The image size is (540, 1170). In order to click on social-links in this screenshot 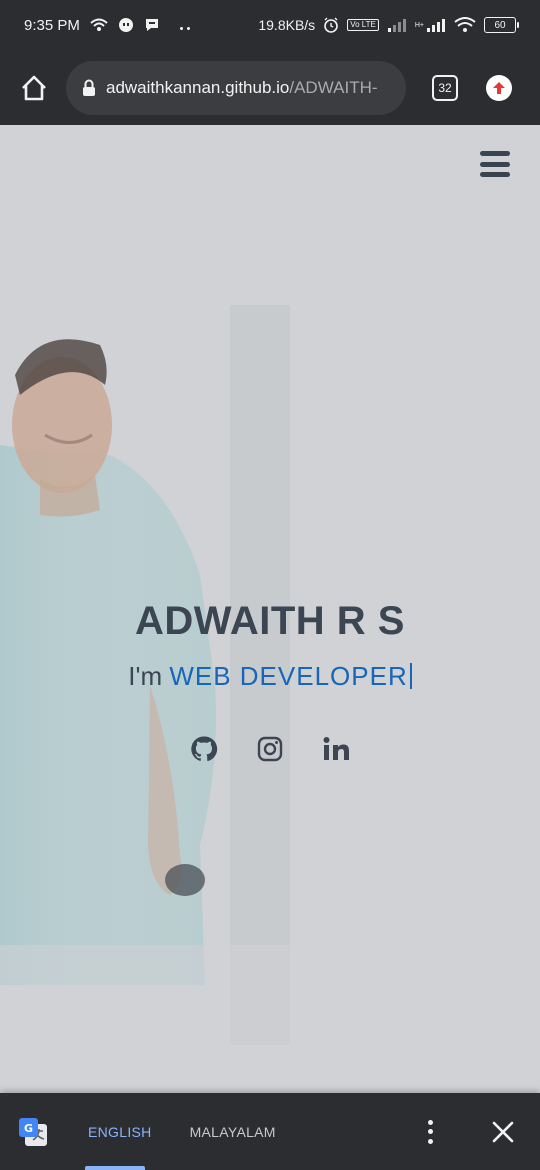, I will do `click(270, 749)`.